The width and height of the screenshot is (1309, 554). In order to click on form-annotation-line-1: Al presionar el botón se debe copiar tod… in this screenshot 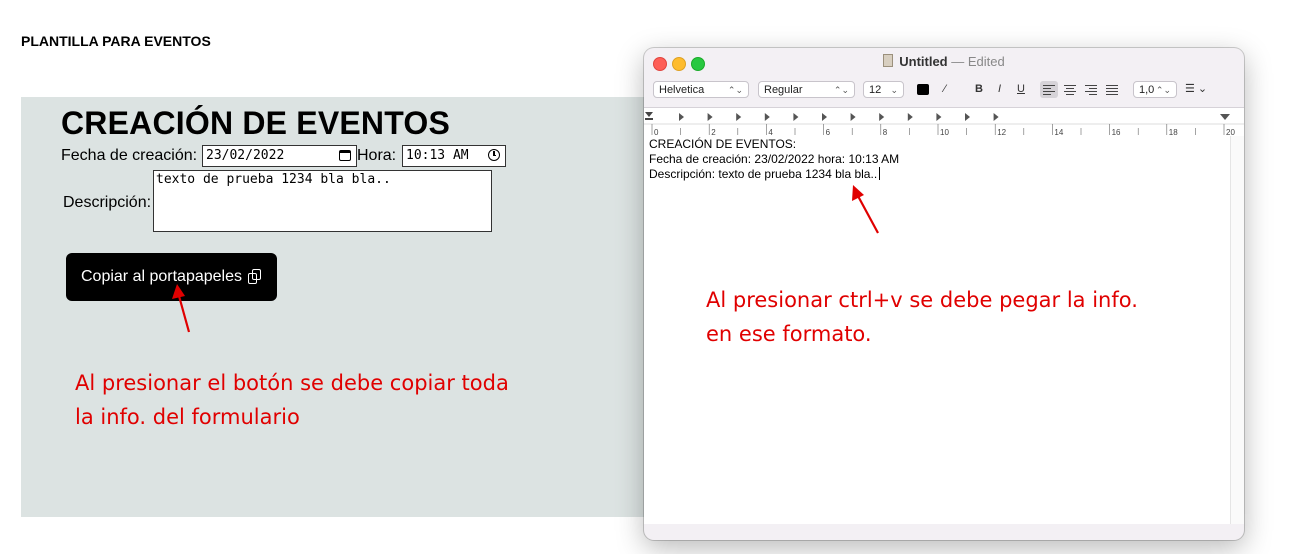, I will do `click(292, 383)`.